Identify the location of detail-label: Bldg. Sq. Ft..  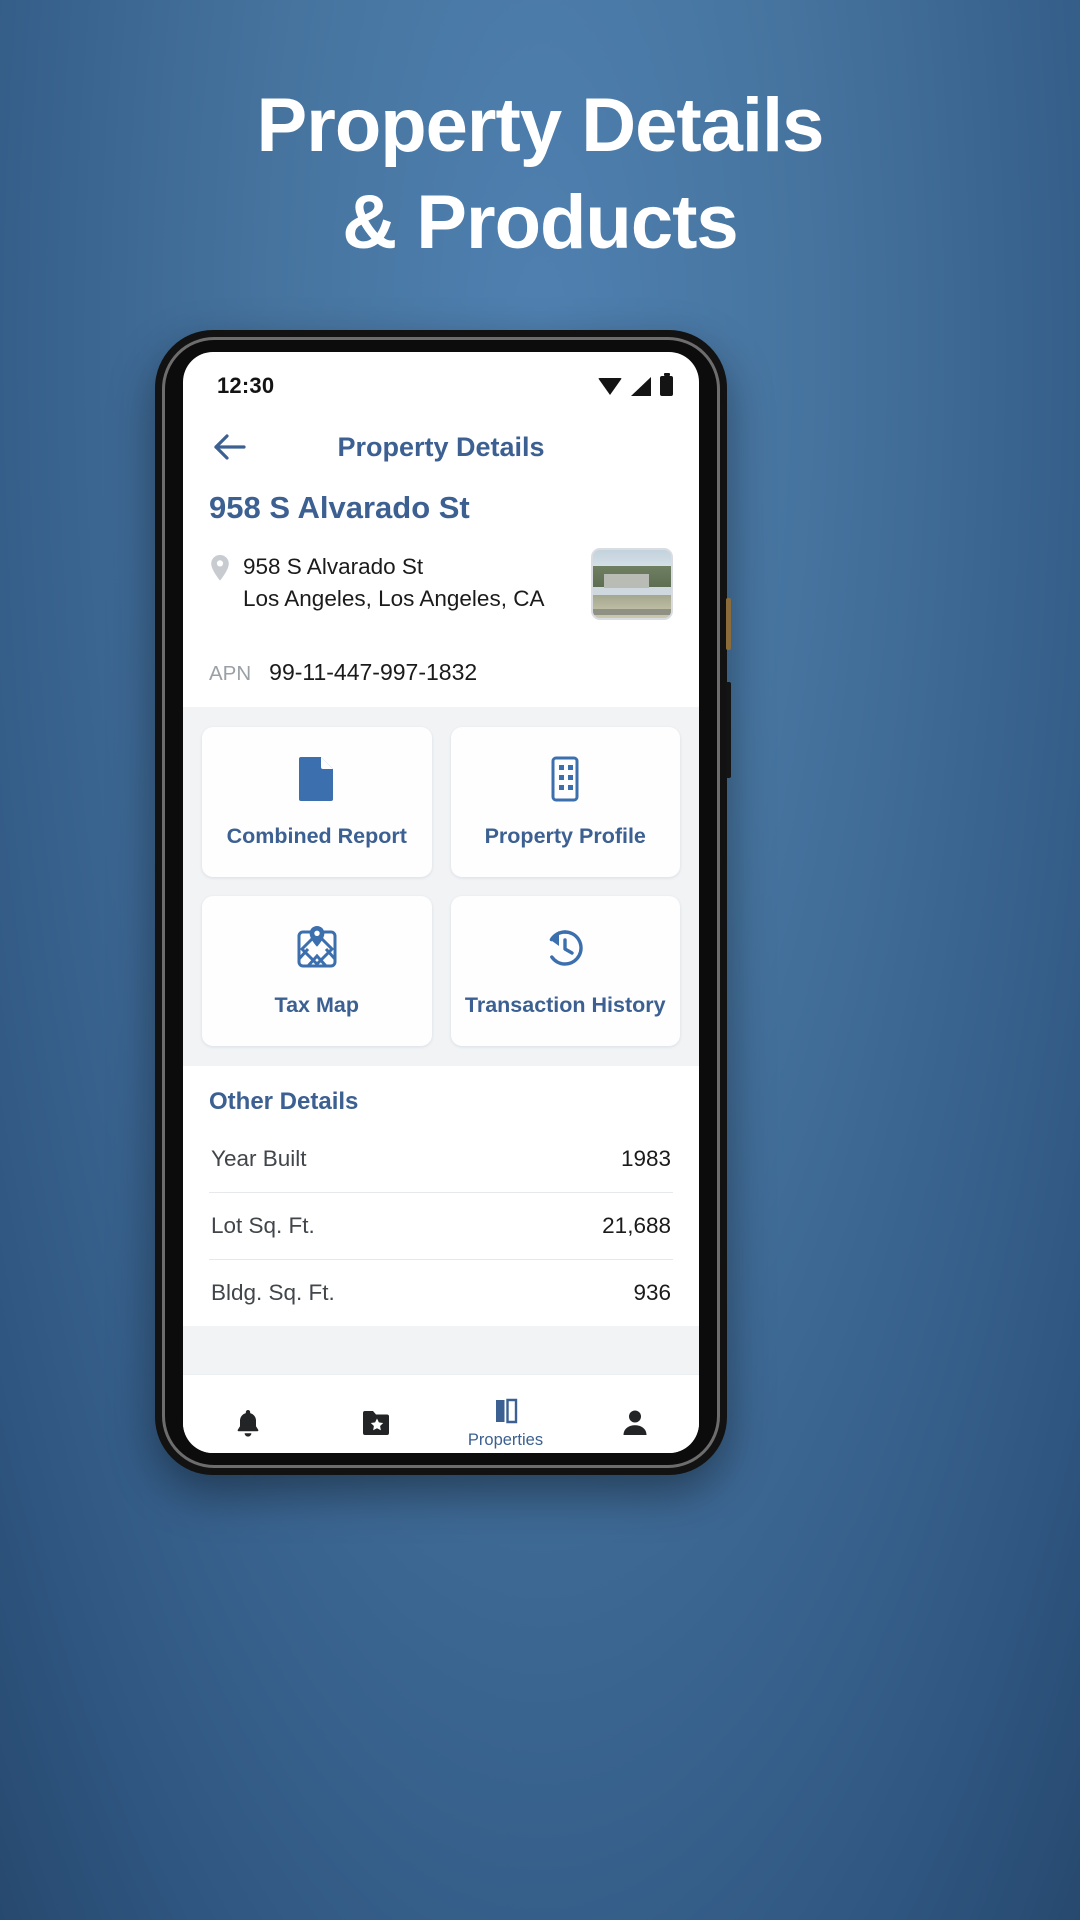
(273, 1292).